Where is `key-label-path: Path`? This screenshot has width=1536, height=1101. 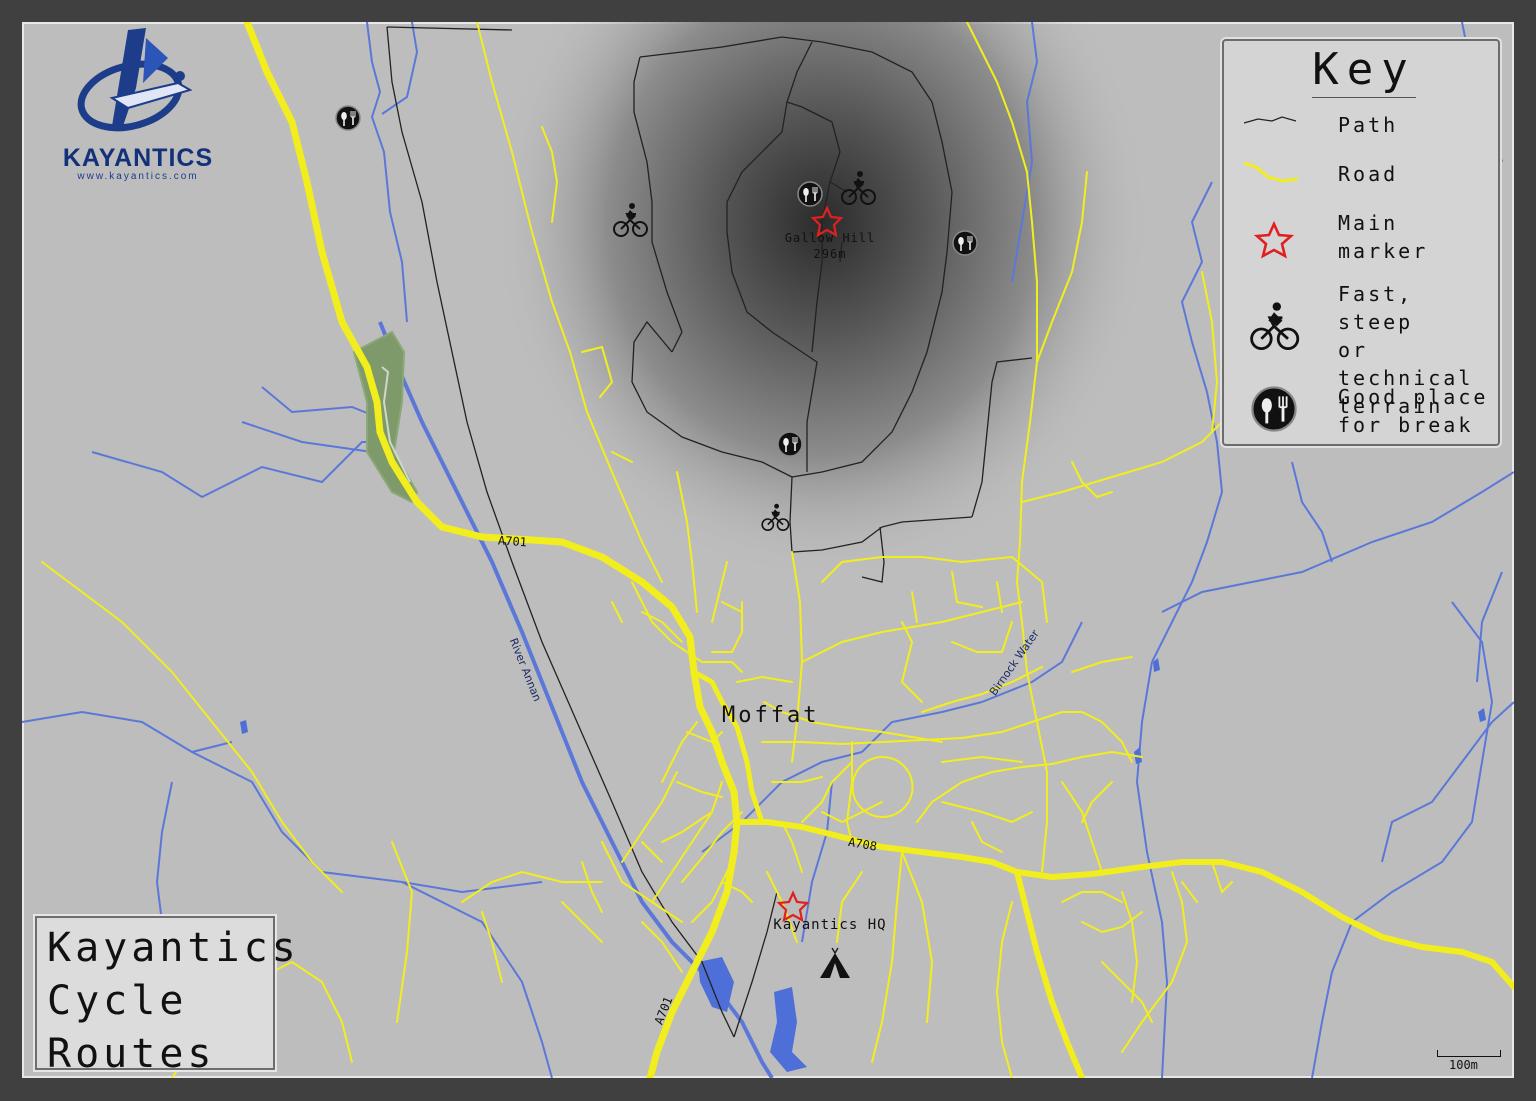
key-label-path: Path is located at coordinates (1368, 125).